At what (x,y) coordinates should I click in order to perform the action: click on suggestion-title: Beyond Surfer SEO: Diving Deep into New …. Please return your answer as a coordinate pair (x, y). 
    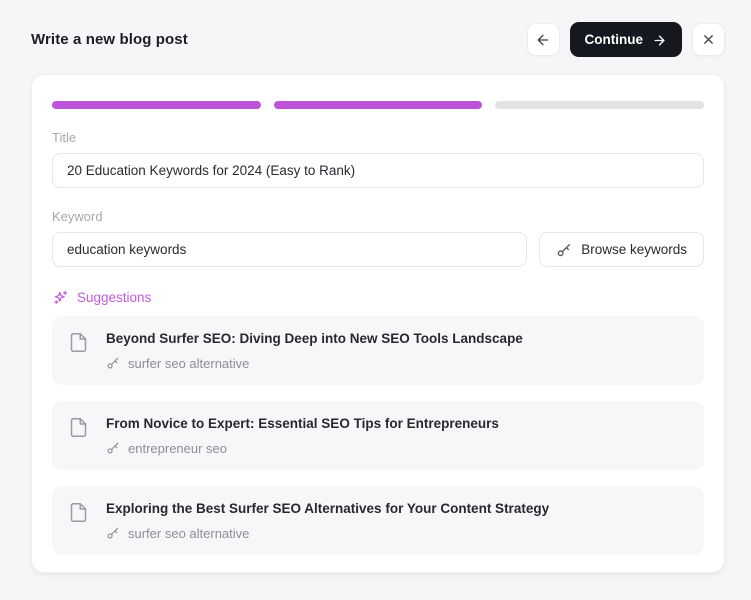
    Looking at the image, I should click on (314, 338).